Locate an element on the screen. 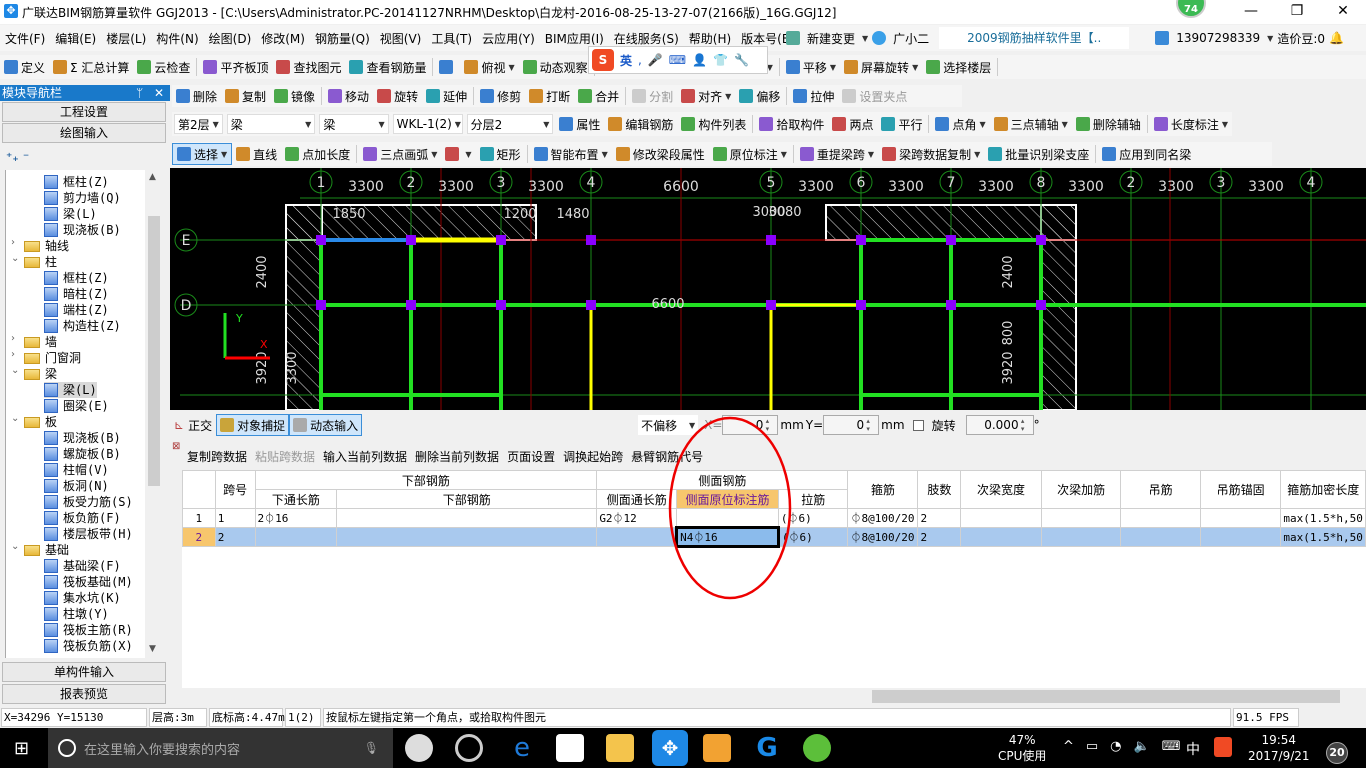  menu-item: 楼层(L) is located at coordinates (126, 38).